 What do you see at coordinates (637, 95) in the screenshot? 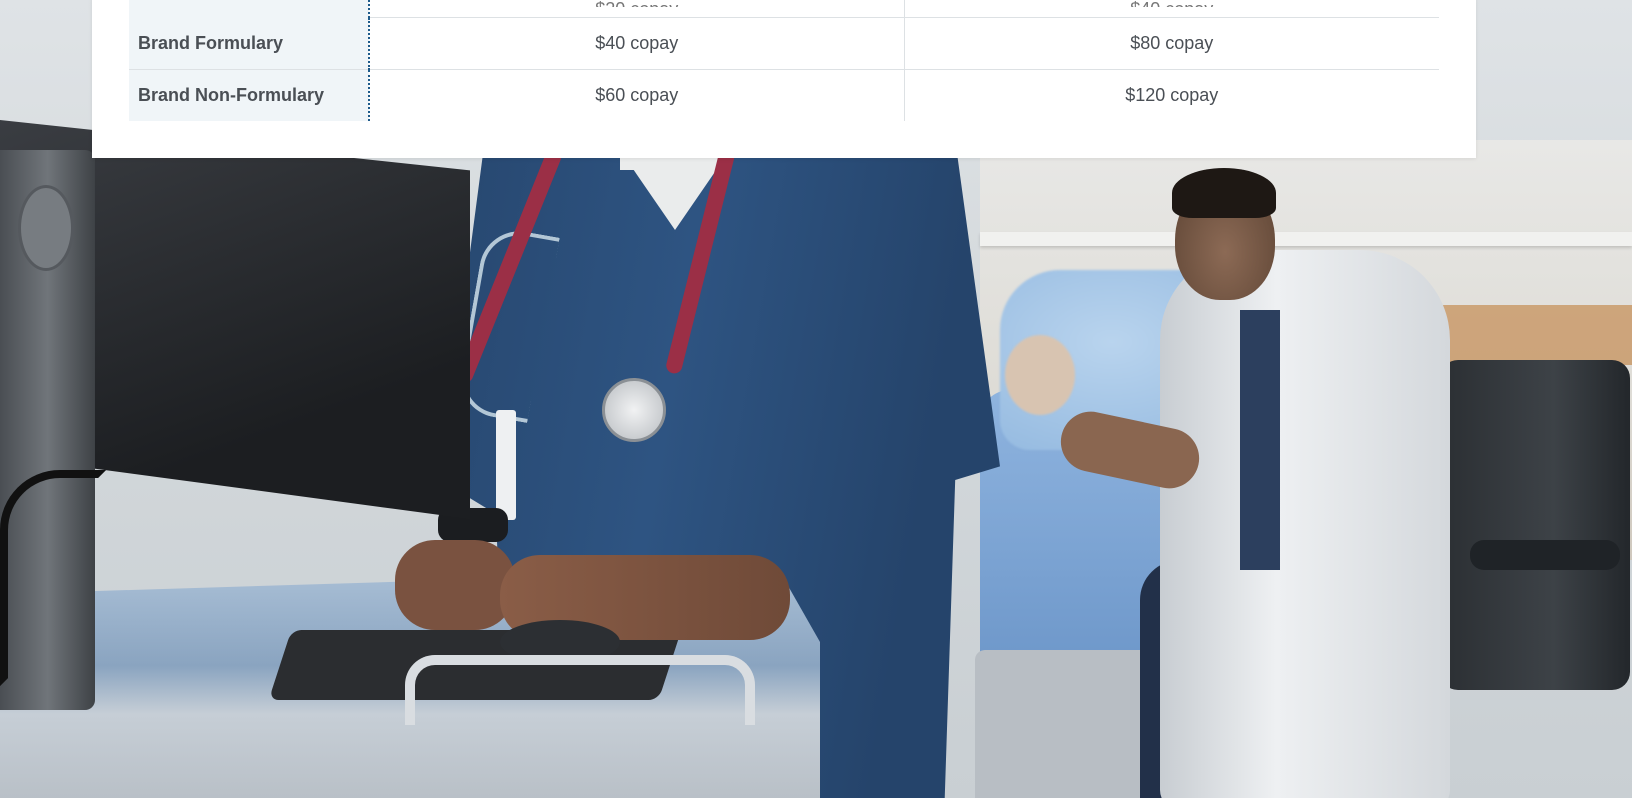
I see `in-network-copay: $60 copay` at bounding box center [637, 95].